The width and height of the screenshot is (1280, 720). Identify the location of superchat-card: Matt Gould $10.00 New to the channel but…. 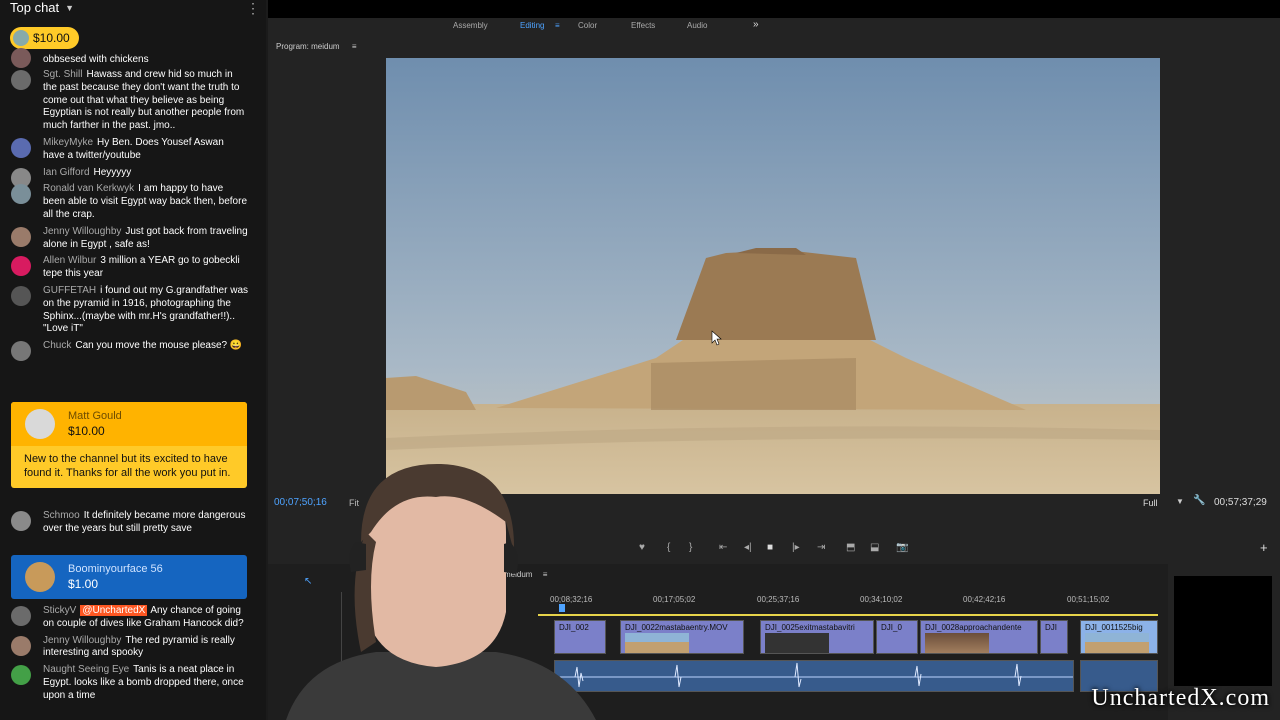
(129, 445).